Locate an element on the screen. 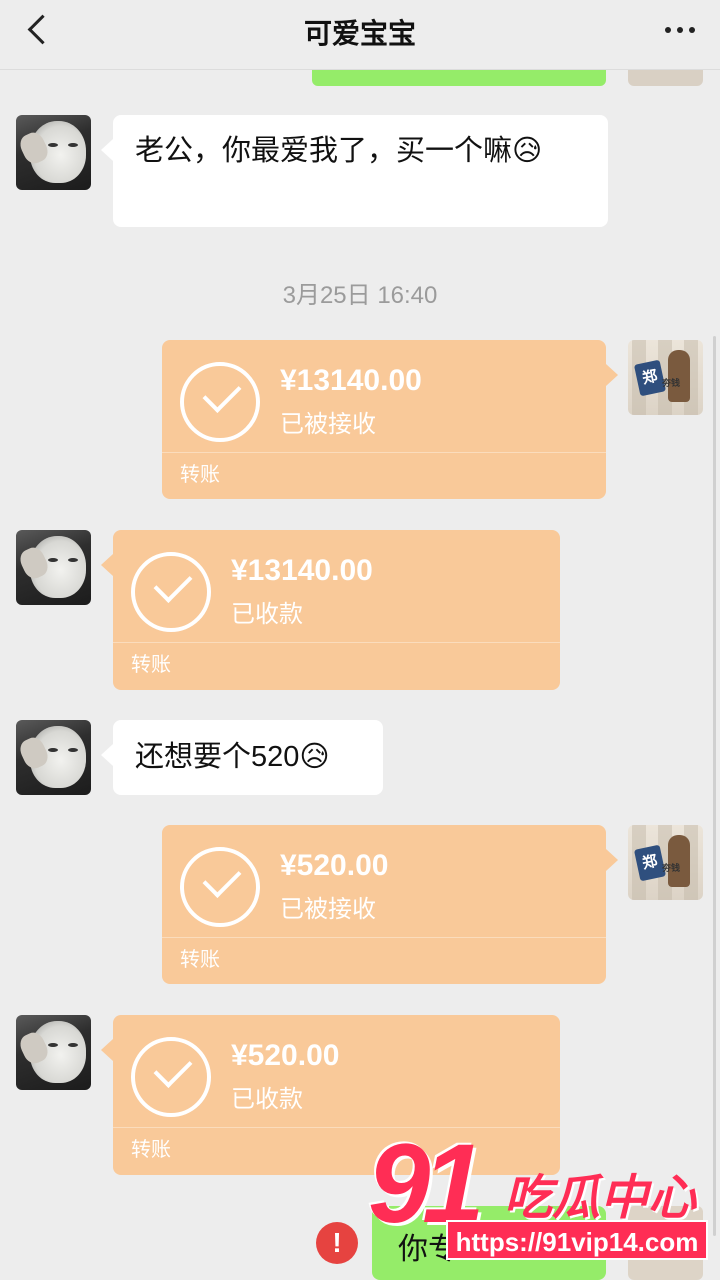 This screenshot has height=1280, width=720. message-text: 老公，你最爱我了，买一个嘛😥 is located at coordinates (339, 151).